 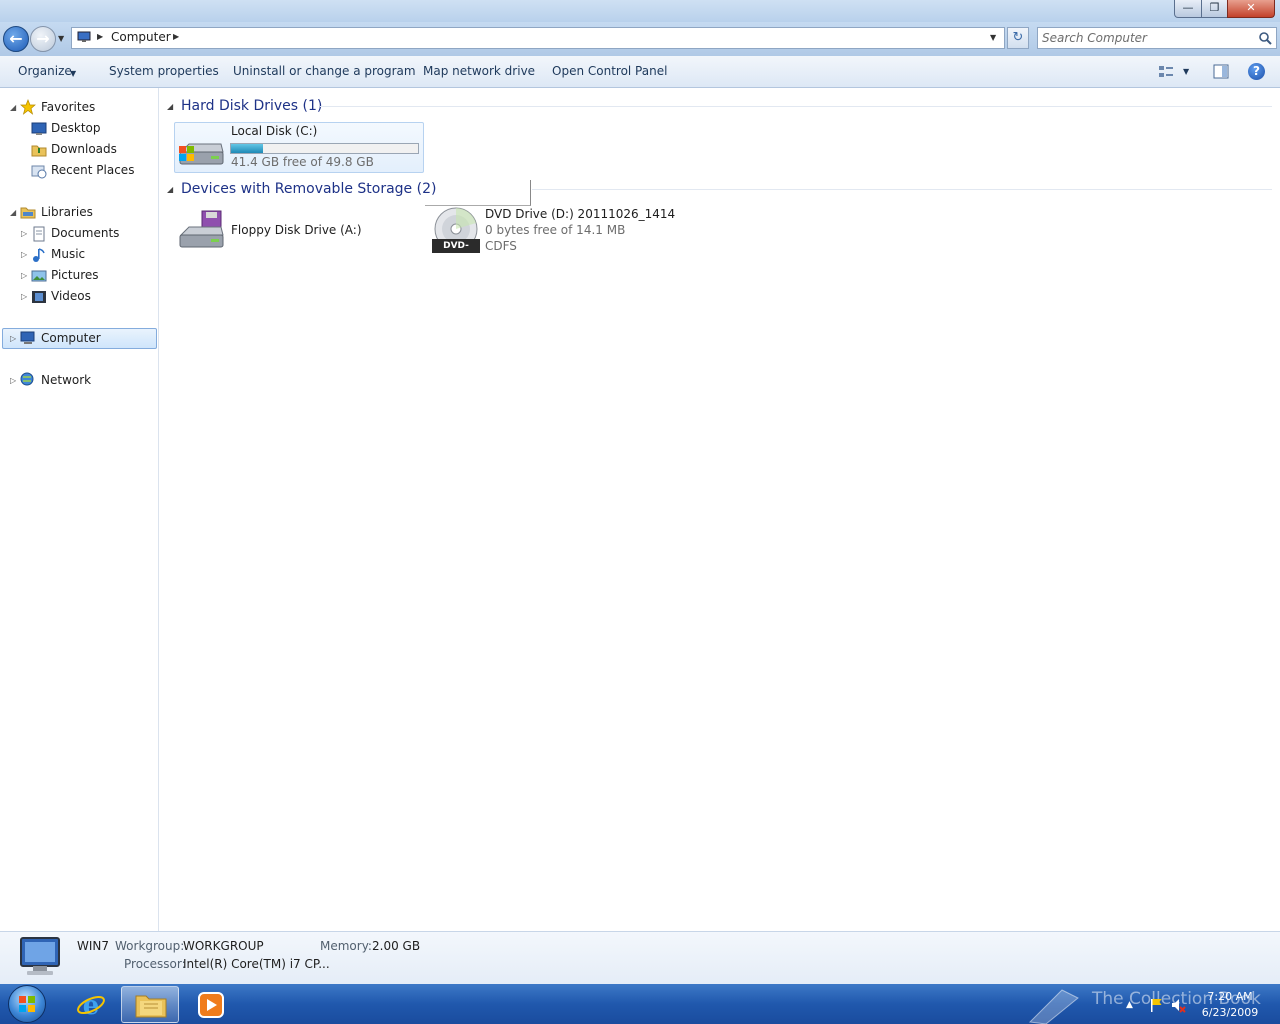 I want to click on close-button: ✕, so click(x=1251, y=9).